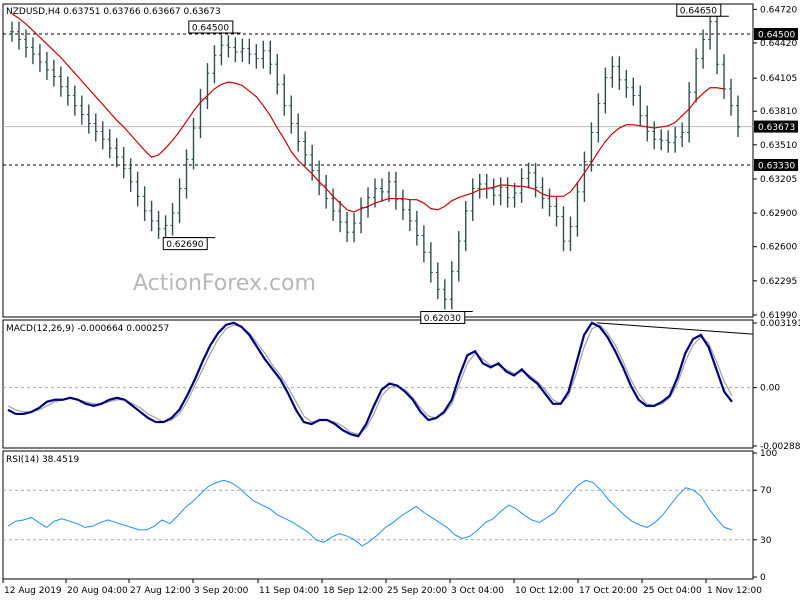 The image size is (800, 600). I want to click on annotation-label-1: 0.62690, so click(184, 245).